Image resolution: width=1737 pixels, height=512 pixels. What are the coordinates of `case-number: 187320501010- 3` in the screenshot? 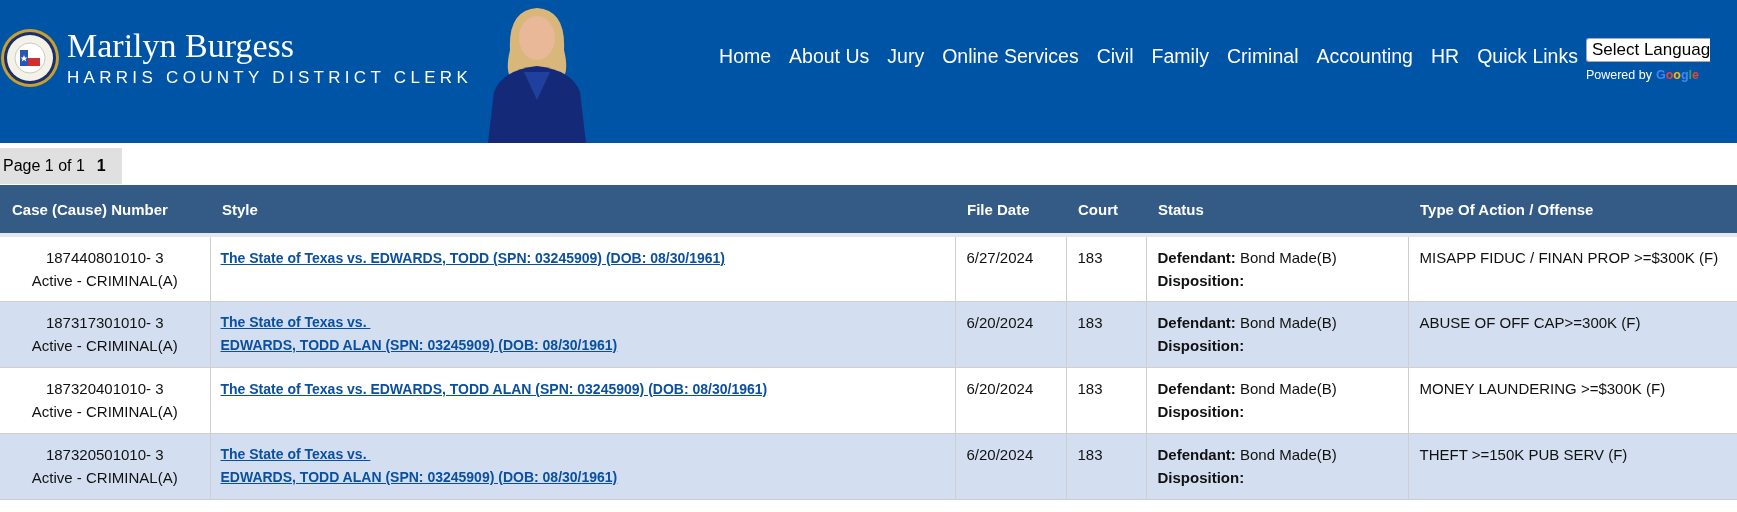 It's located at (104, 454).